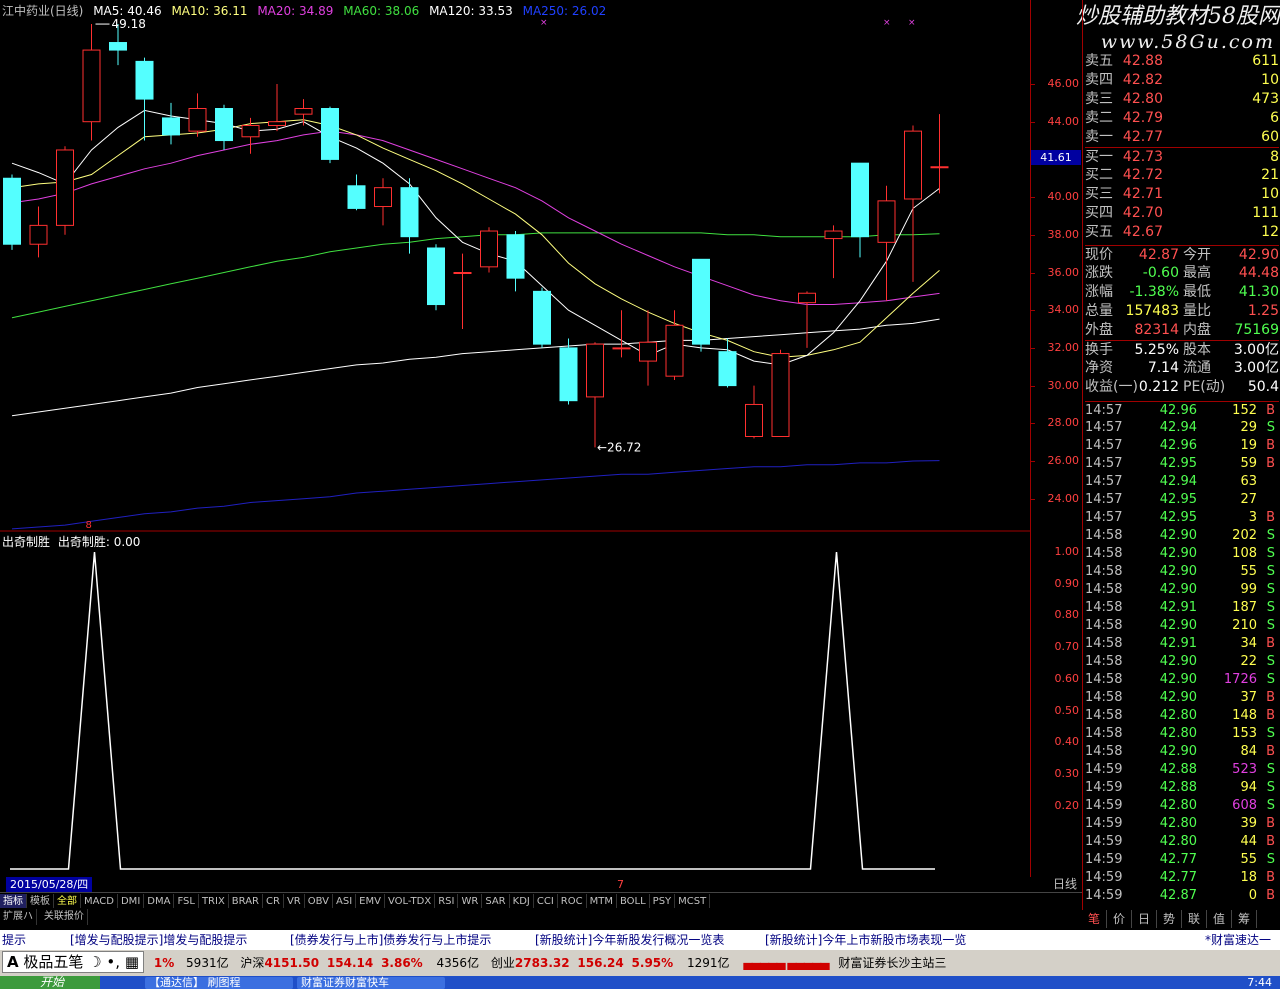 This screenshot has height=989, width=1280. I want to click on news-item: *财富速达一, so click(1238, 940).